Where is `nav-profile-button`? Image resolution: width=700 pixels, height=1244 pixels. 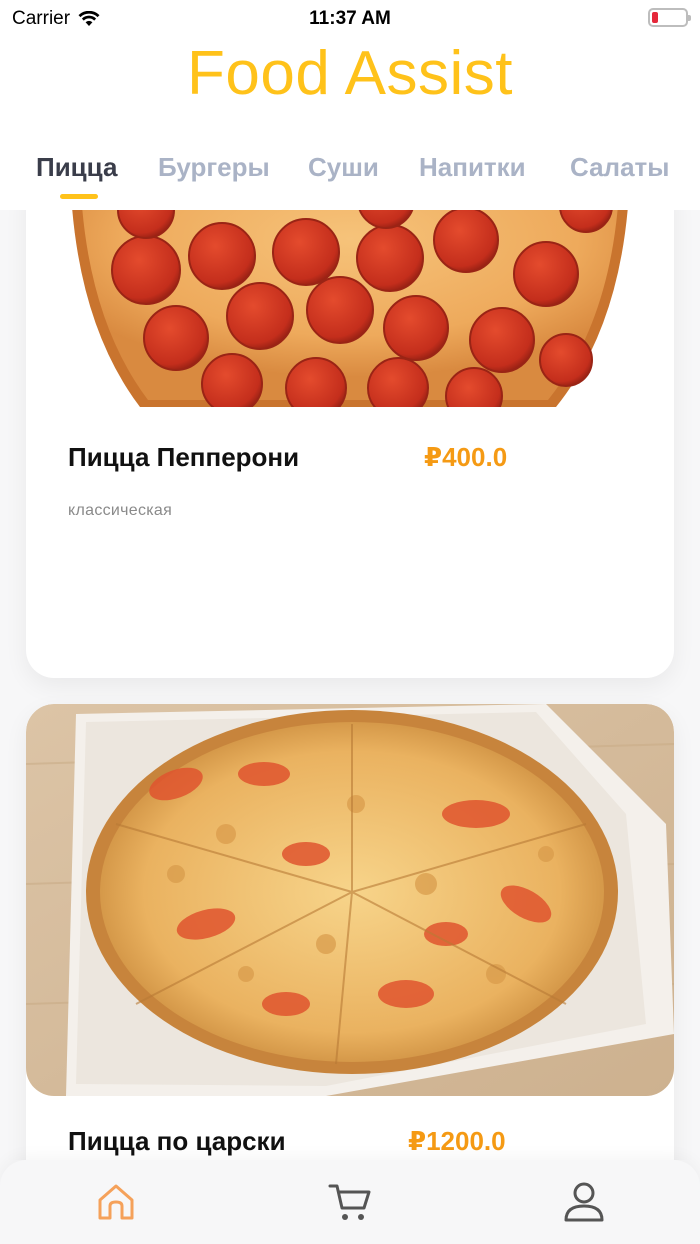
nav-profile-button is located at coordinates (584, 1202).